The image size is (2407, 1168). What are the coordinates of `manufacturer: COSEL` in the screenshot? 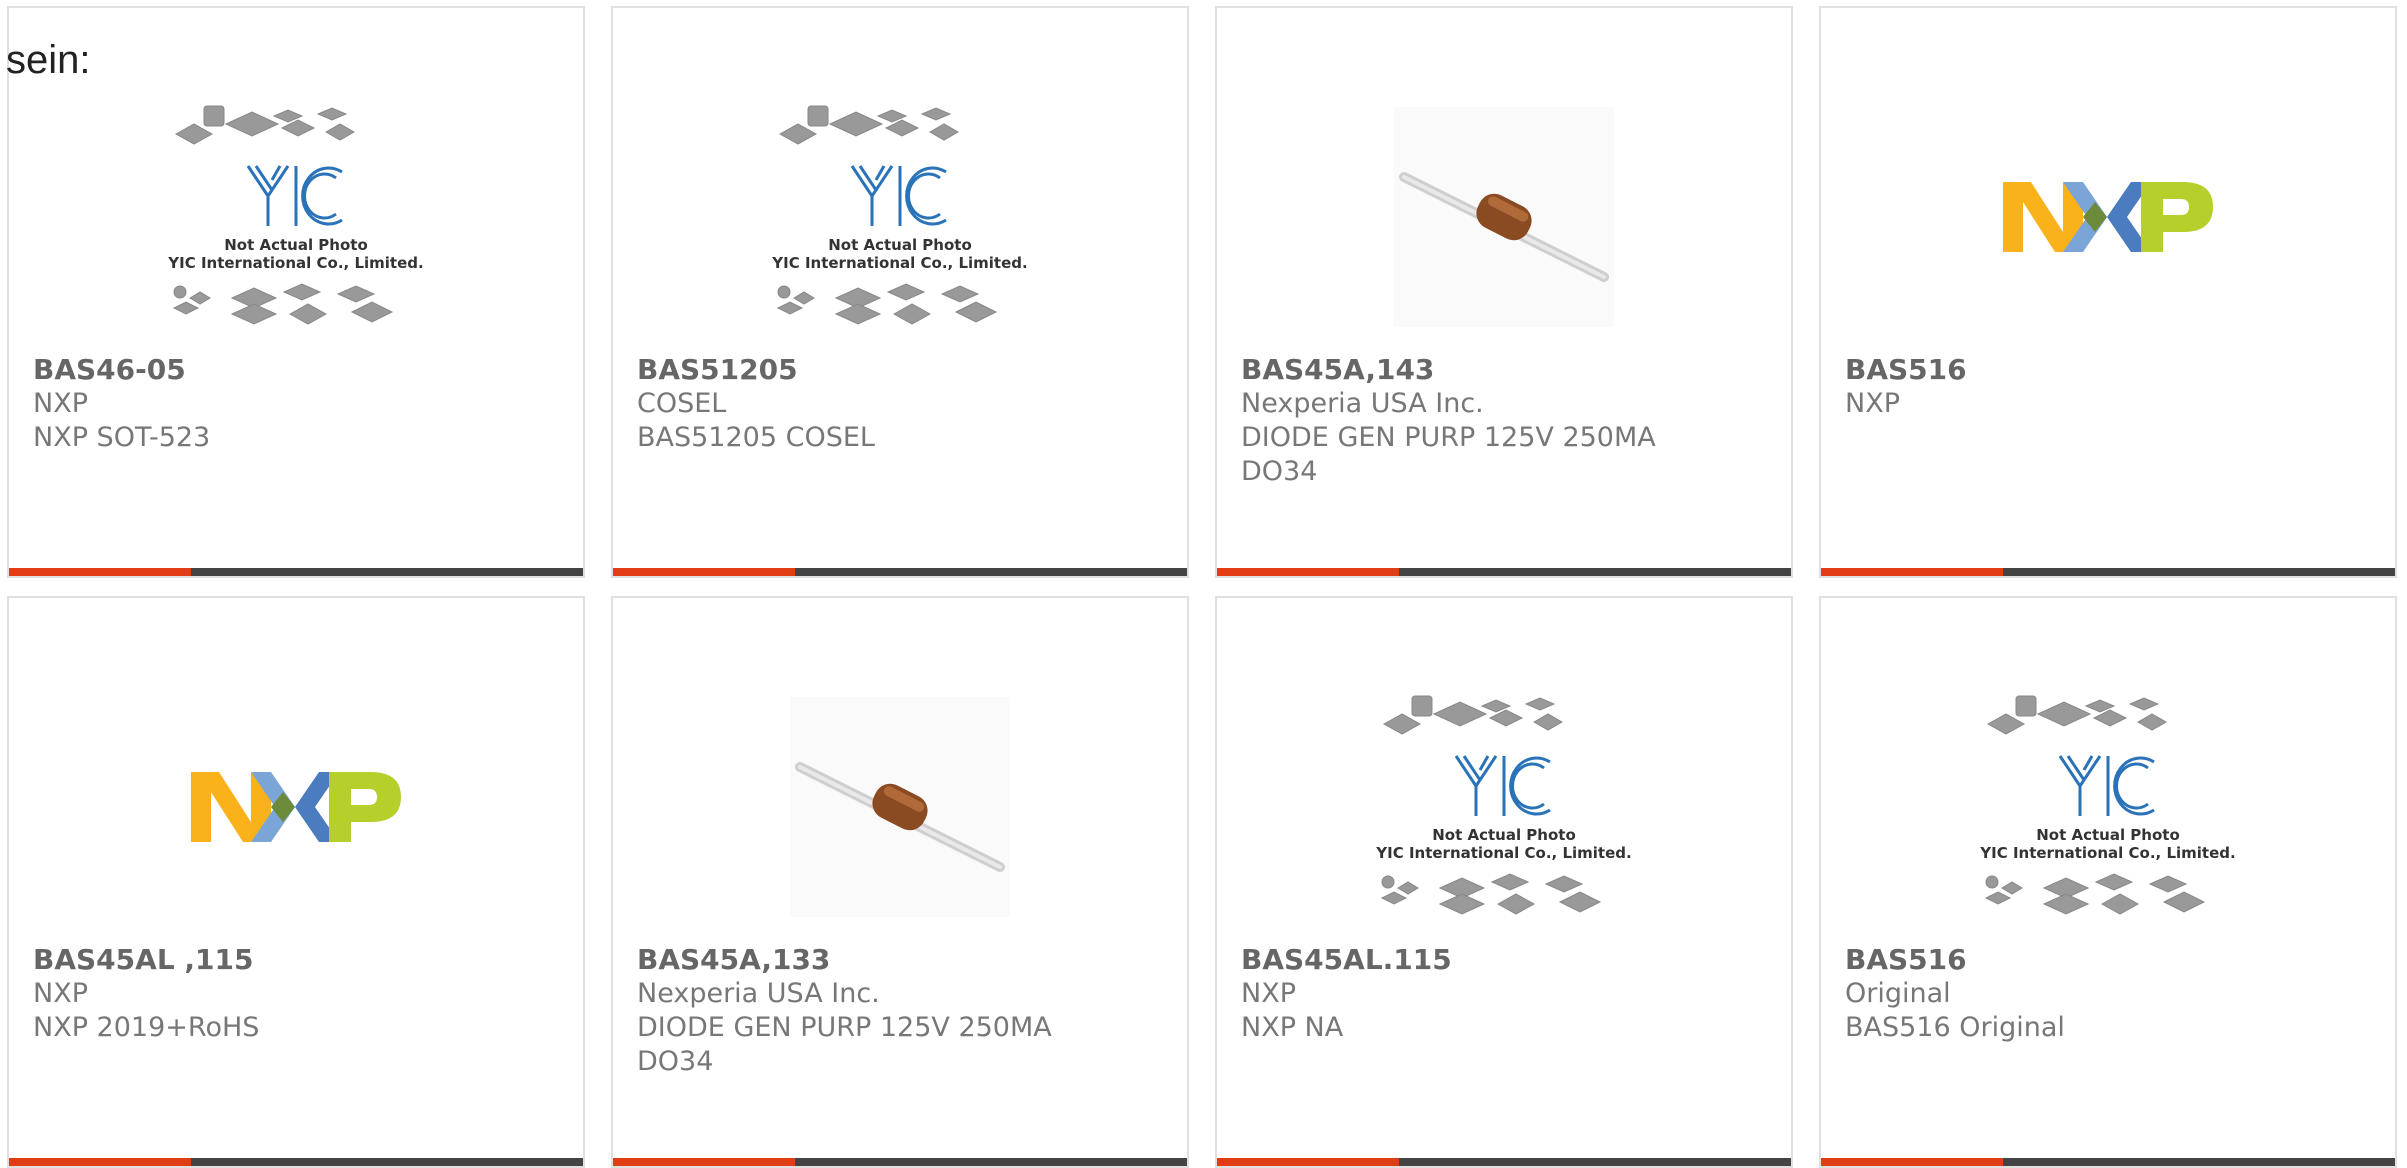 It's located at (682, 403).